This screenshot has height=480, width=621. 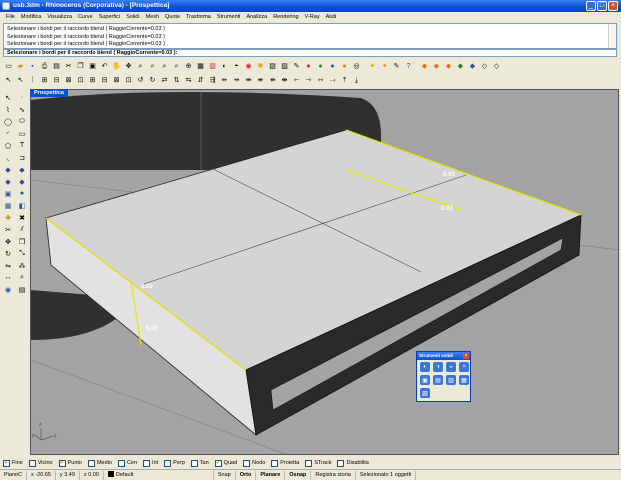 What do you see at coordinates (372, 66) in the screenshot?
I see `vray-options-icon: ✦` at bounding box center [372, 66].